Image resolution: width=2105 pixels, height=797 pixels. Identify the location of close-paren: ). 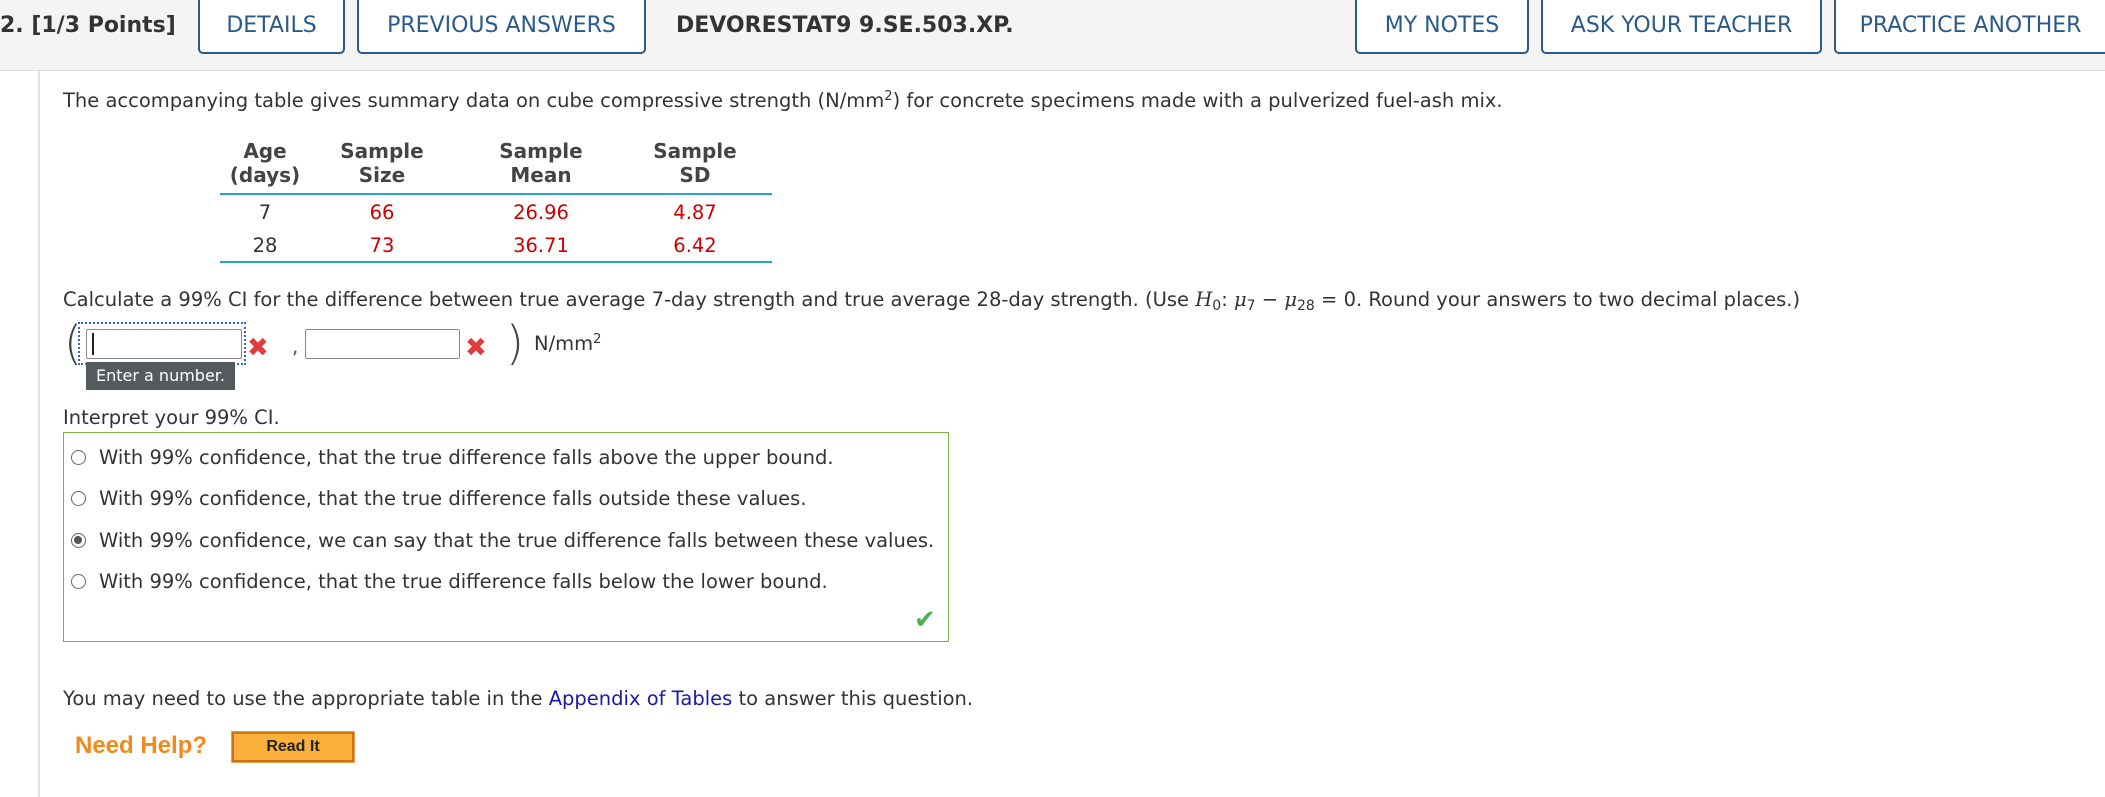
(515, 343).